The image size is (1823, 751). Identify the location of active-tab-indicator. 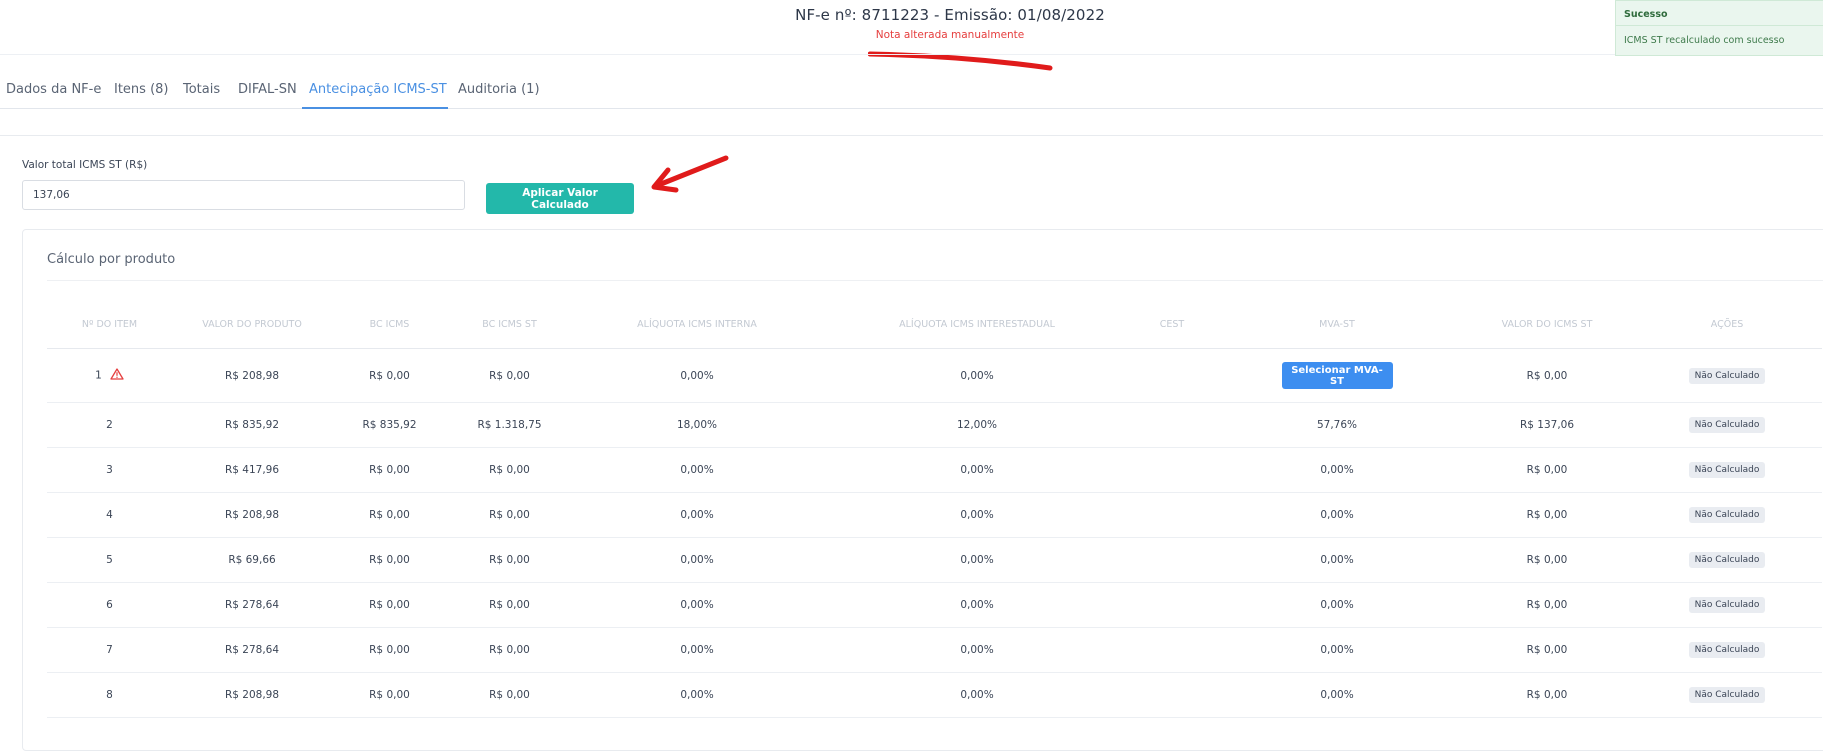
(375, 108).